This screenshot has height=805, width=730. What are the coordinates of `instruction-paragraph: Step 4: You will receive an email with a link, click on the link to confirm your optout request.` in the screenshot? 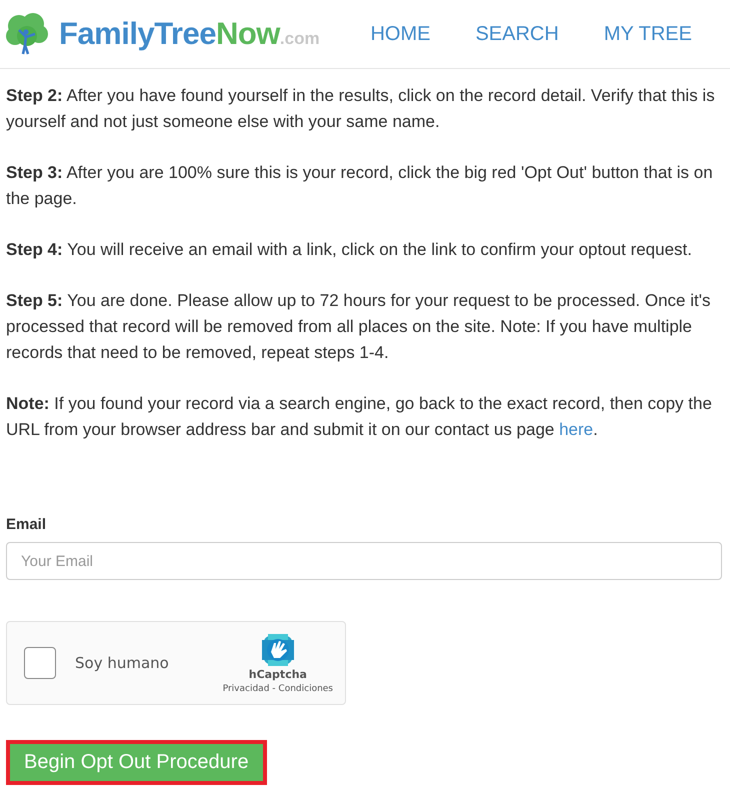 It's located at (349, 250).